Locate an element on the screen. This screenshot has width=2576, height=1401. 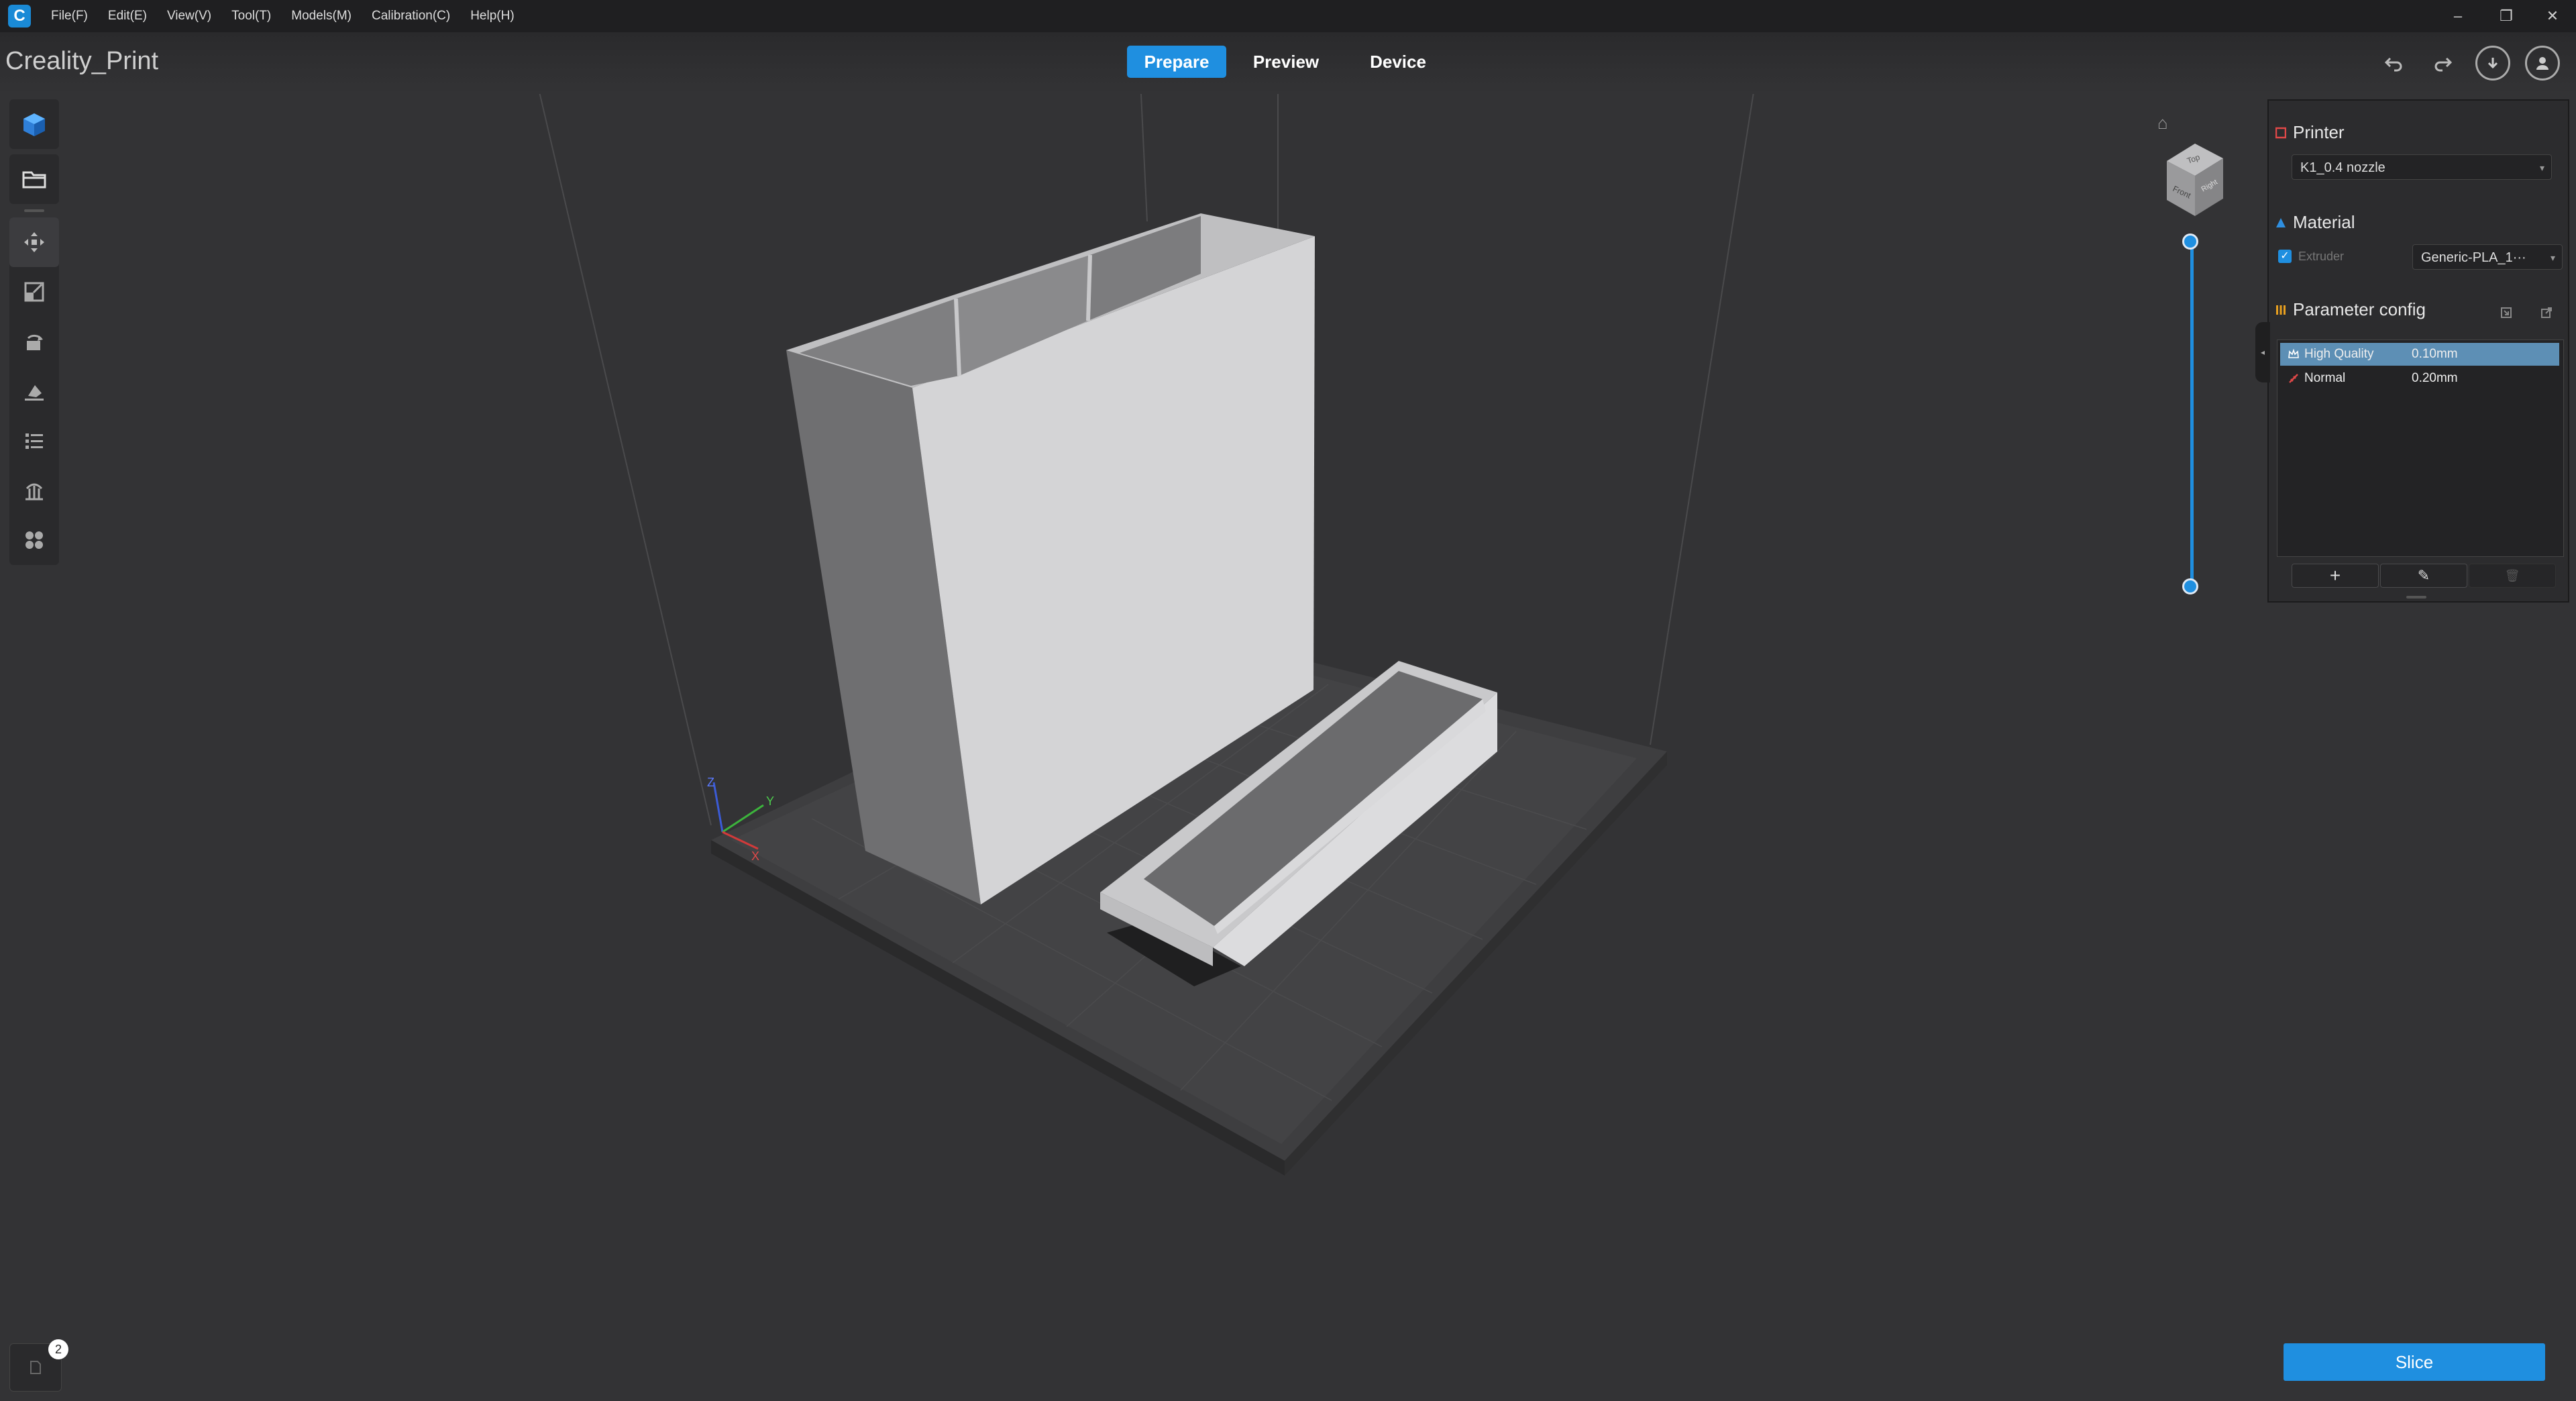
printer-title: Printer is located at coordinates (2319, 132).